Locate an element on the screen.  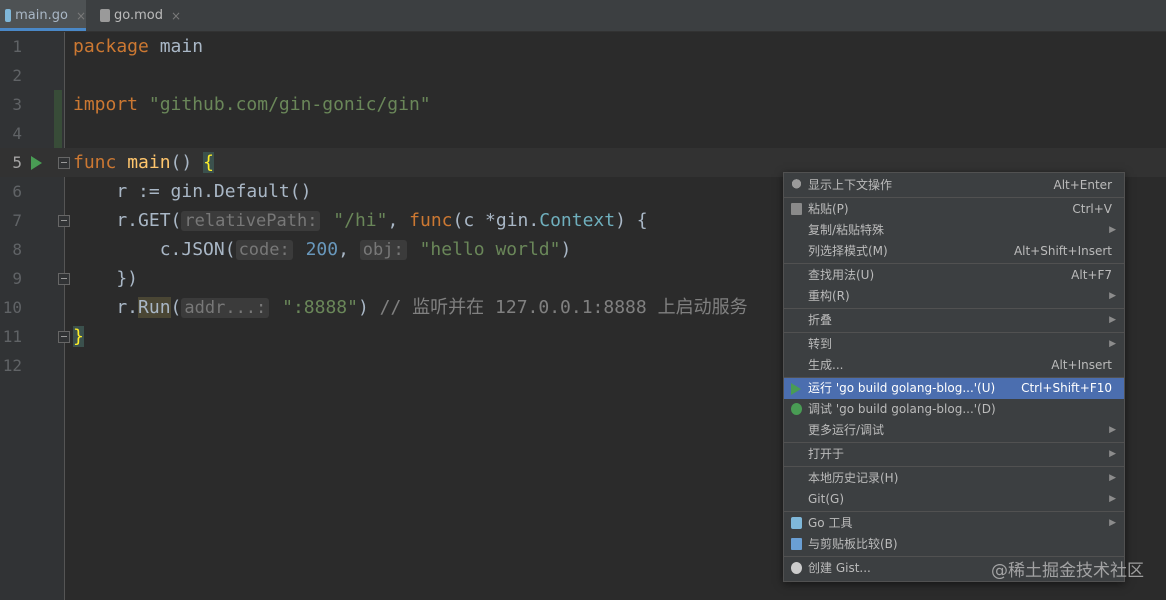
debug-icon is located at coordinates (796, 409).